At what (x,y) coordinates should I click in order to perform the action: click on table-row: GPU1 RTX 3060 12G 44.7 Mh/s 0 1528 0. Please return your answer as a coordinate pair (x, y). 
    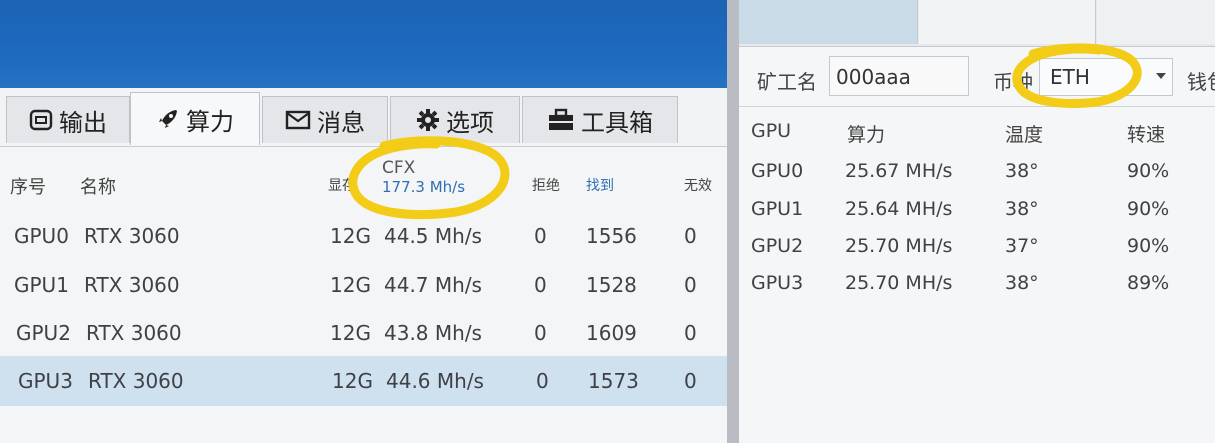
    Looking at the image, I should click on (364, 285).